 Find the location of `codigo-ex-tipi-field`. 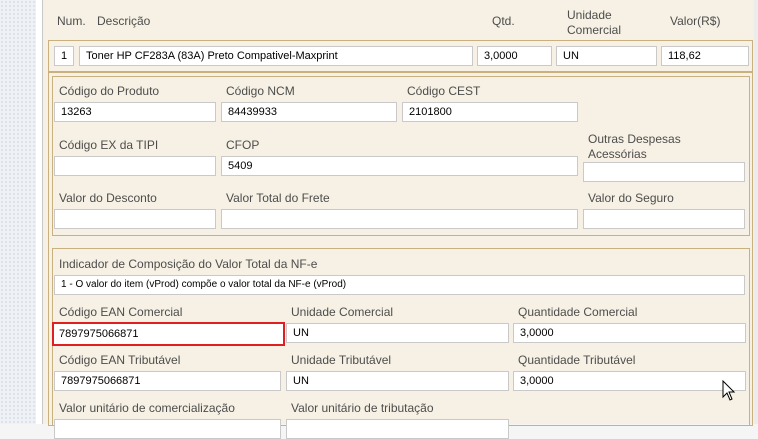

codigo-ex-tipi-field is located at coordinates (135, 166).